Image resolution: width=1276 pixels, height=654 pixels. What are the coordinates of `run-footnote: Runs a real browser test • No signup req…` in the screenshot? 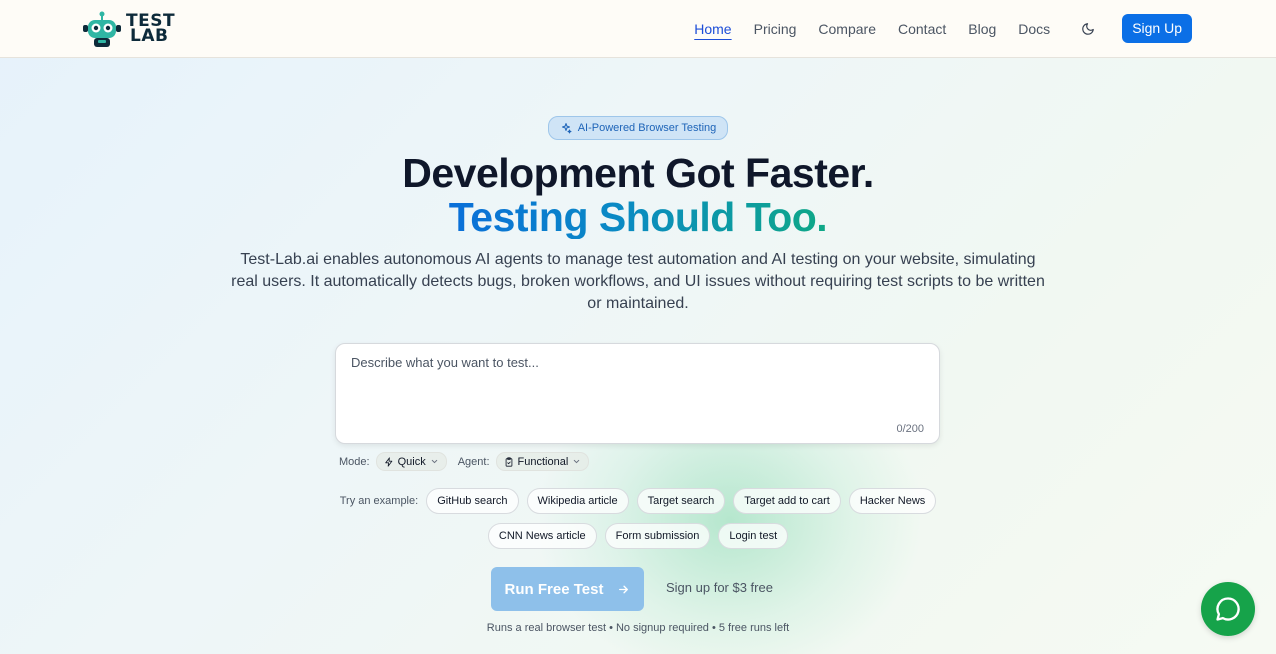 It's located at (638, 628).